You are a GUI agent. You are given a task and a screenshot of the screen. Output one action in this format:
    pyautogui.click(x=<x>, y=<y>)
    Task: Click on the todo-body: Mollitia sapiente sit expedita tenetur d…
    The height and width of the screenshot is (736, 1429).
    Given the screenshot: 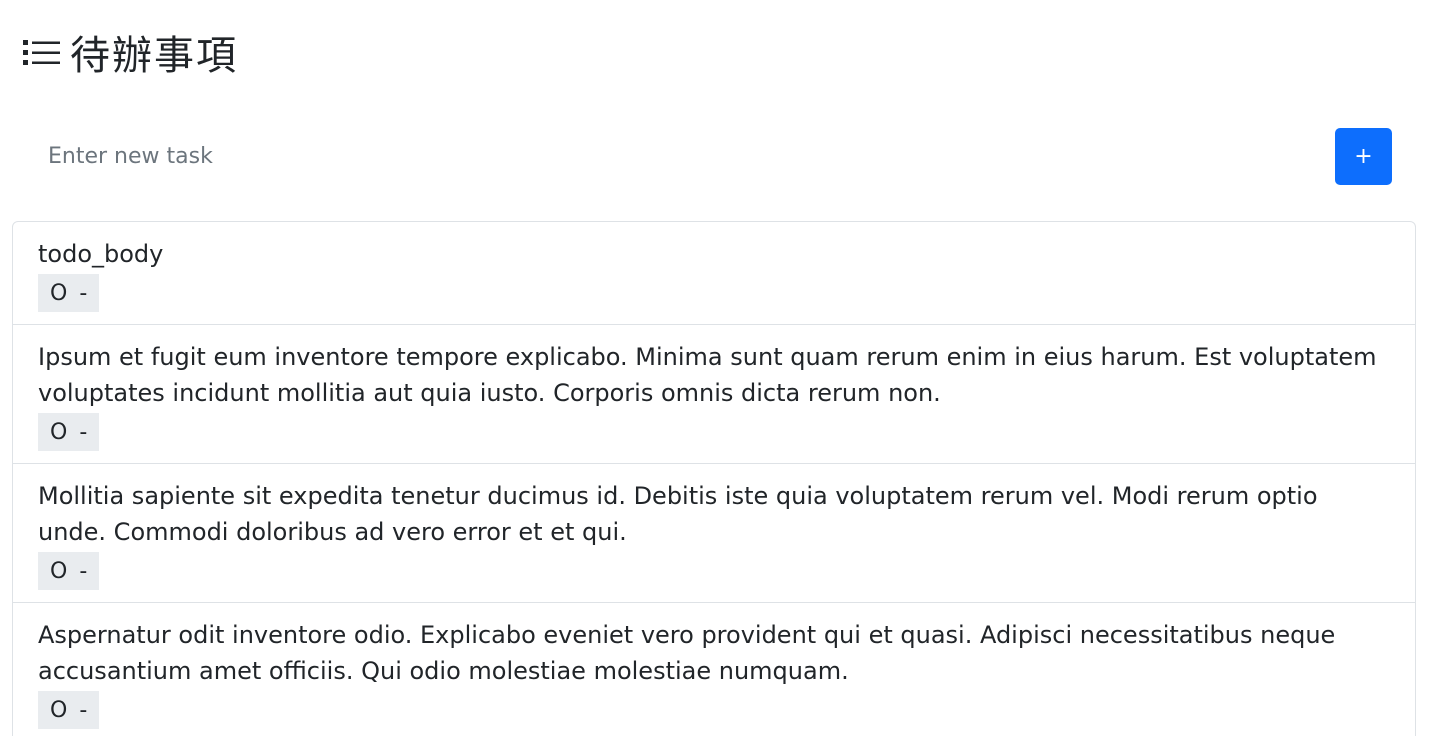 What is the action you would take?
    pyautogui.click(x=678, y=514)
    